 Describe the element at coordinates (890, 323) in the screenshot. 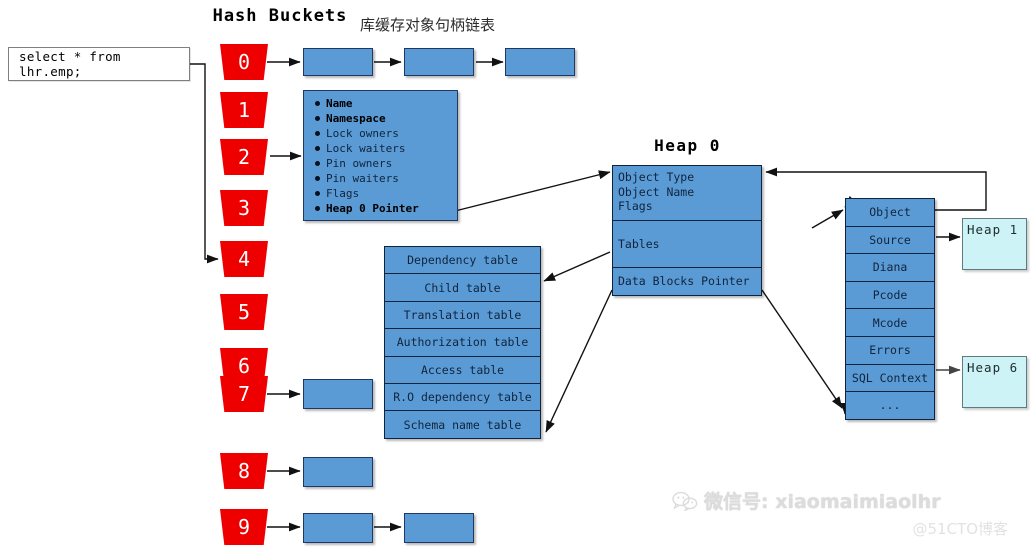

I see `object-stack-row: Mcode` at that location.